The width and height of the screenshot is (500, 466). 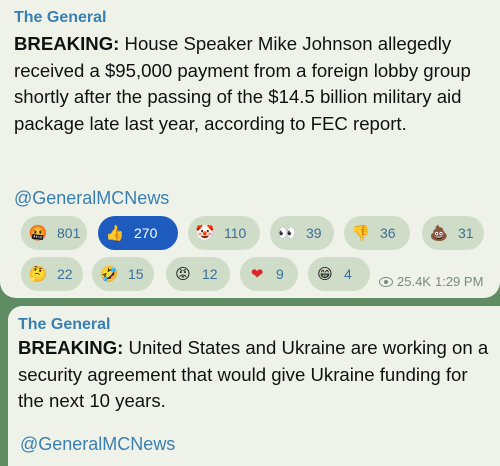 I want to click on message-meta: 25.4K 1:29 PM, so click(x=431, y=281).